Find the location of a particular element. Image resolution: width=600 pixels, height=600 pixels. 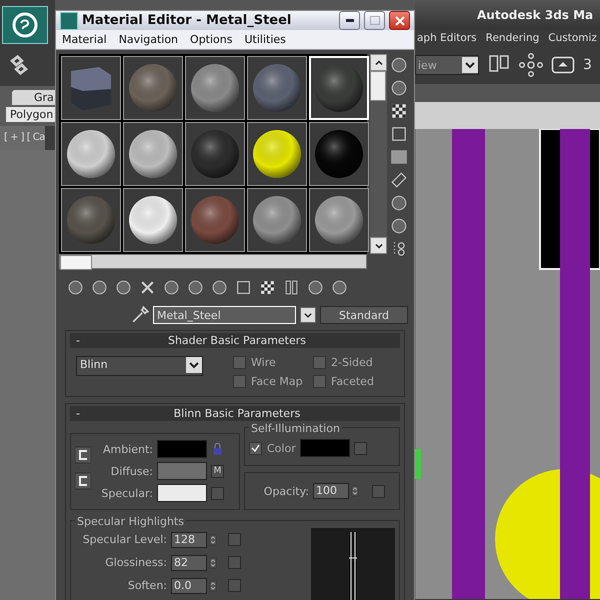

material-type-button: Standard is located at coordinates (364, 315).